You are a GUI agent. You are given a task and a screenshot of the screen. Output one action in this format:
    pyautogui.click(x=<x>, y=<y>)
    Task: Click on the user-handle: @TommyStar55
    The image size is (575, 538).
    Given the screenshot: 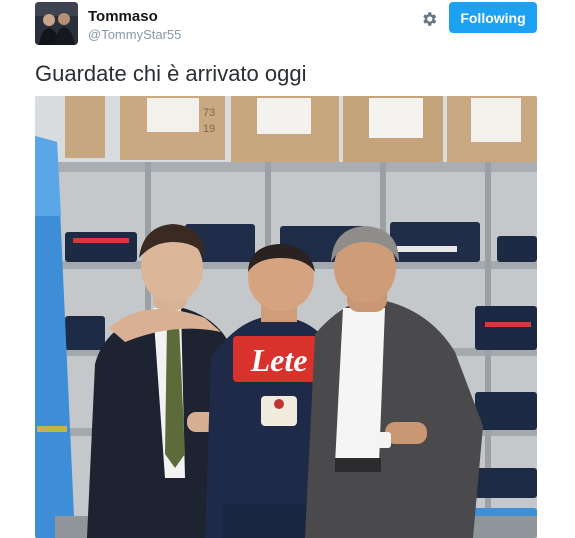 What is the action you would take?
    pyautogui.click(x=134, y=34)
    